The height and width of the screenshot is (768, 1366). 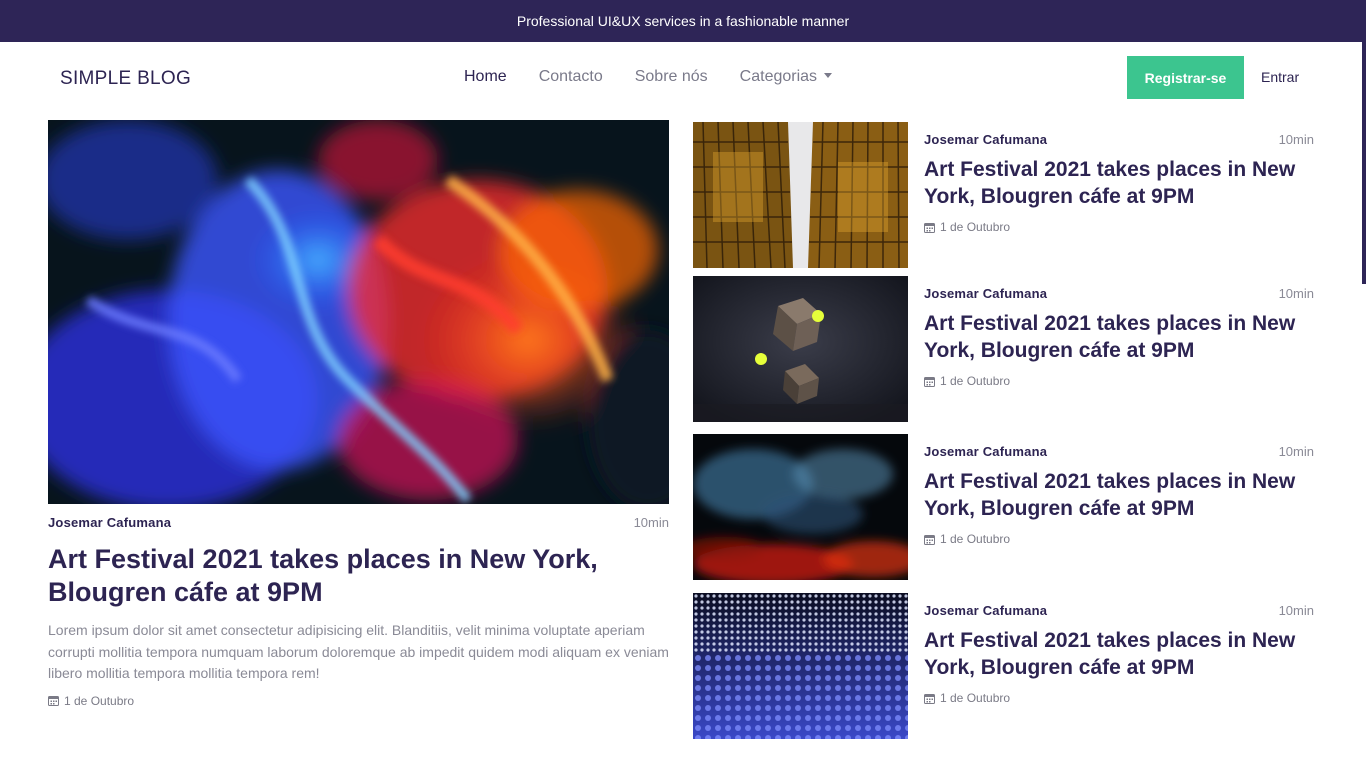 What do you see at coordinates (571, 77) in the screenshot?
I see `nav-link-contacto: Contacto` at bounding box center [571, 77].